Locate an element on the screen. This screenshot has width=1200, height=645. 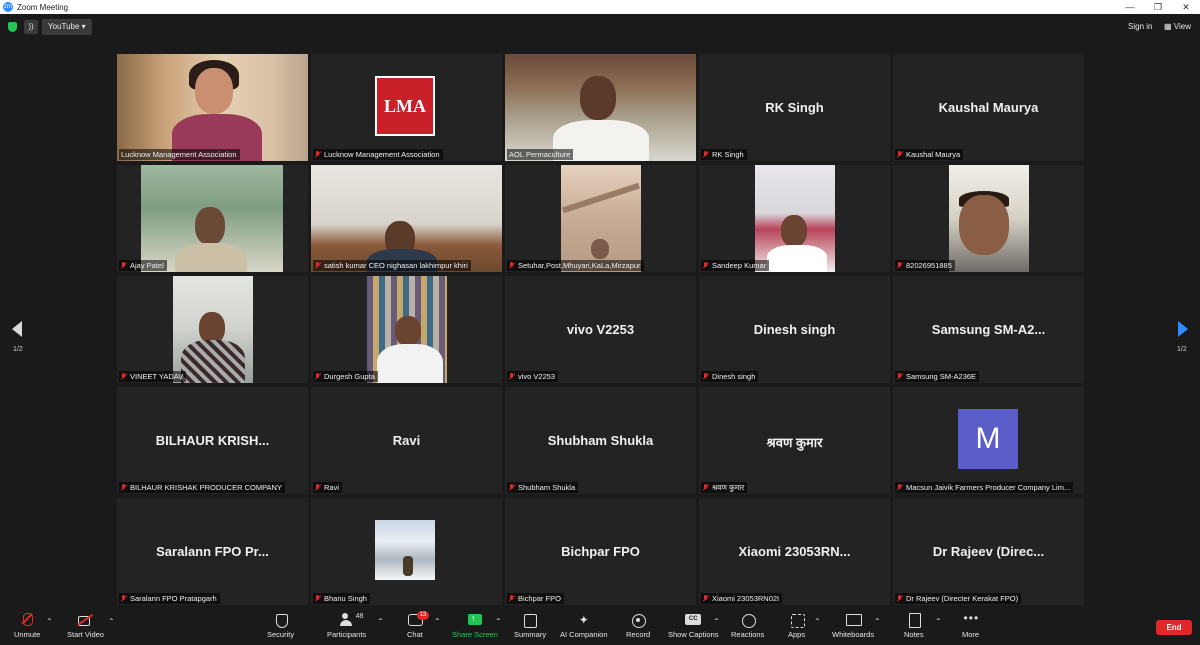
video-options-chevron-icon: ⌃ is located at coordinates (111, 621).